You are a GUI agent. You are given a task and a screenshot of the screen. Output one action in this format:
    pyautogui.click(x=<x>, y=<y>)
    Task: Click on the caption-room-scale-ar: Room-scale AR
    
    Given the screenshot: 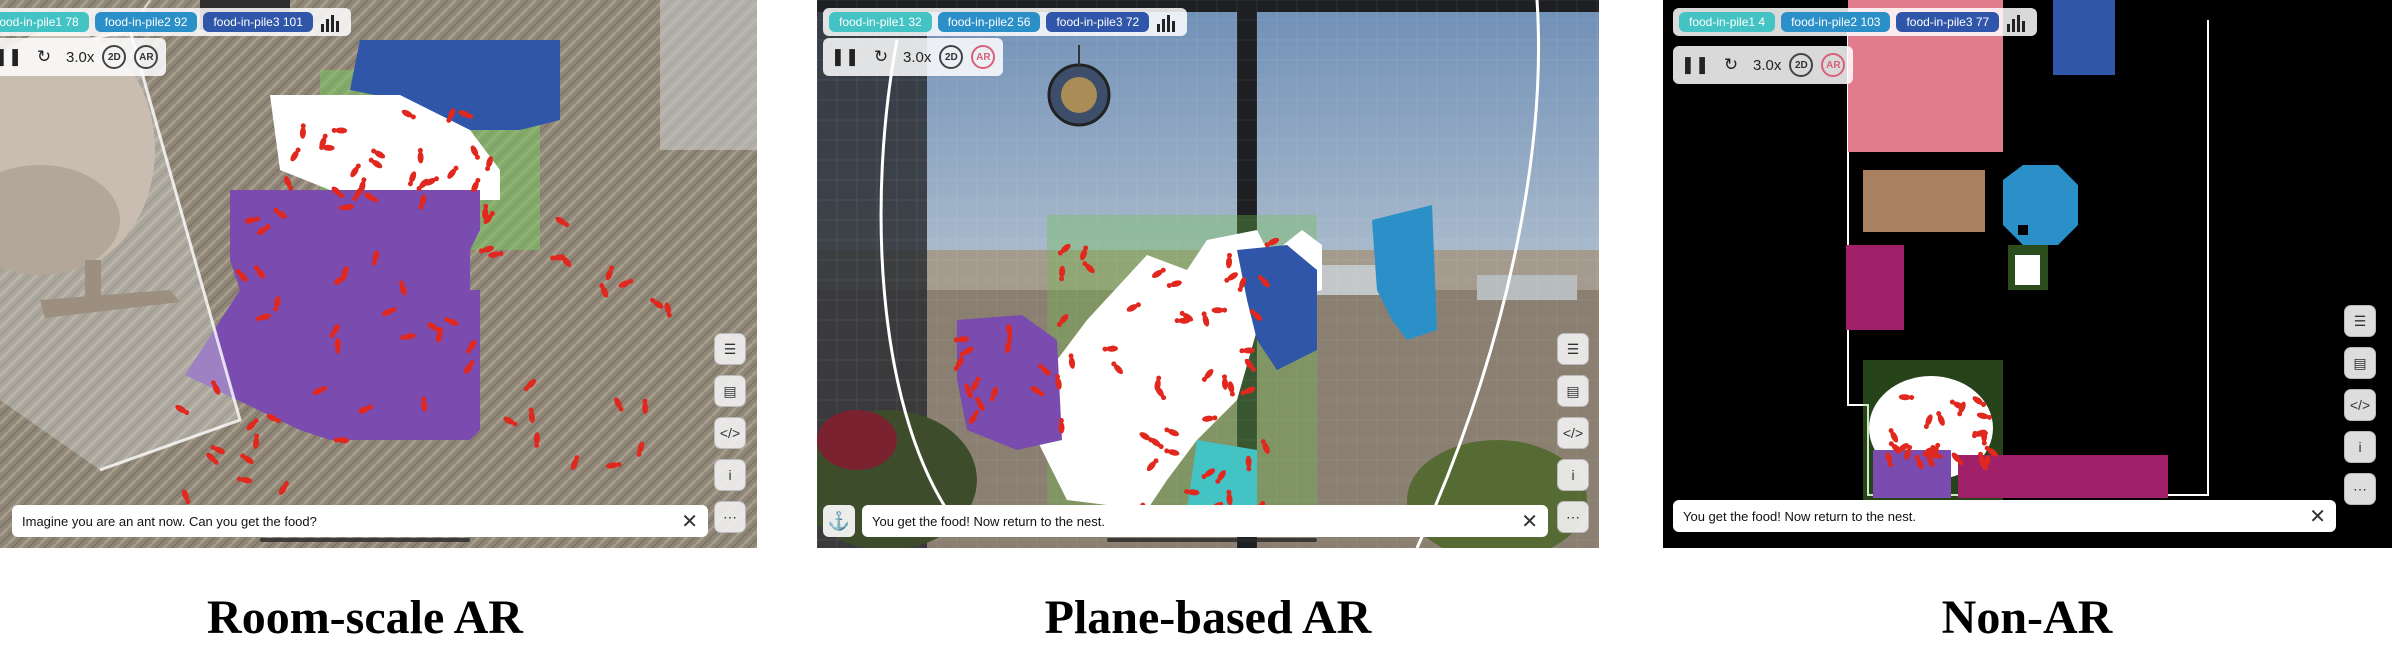 What is the action you would take?
    pyautogui.click(x=365, y=617)
    